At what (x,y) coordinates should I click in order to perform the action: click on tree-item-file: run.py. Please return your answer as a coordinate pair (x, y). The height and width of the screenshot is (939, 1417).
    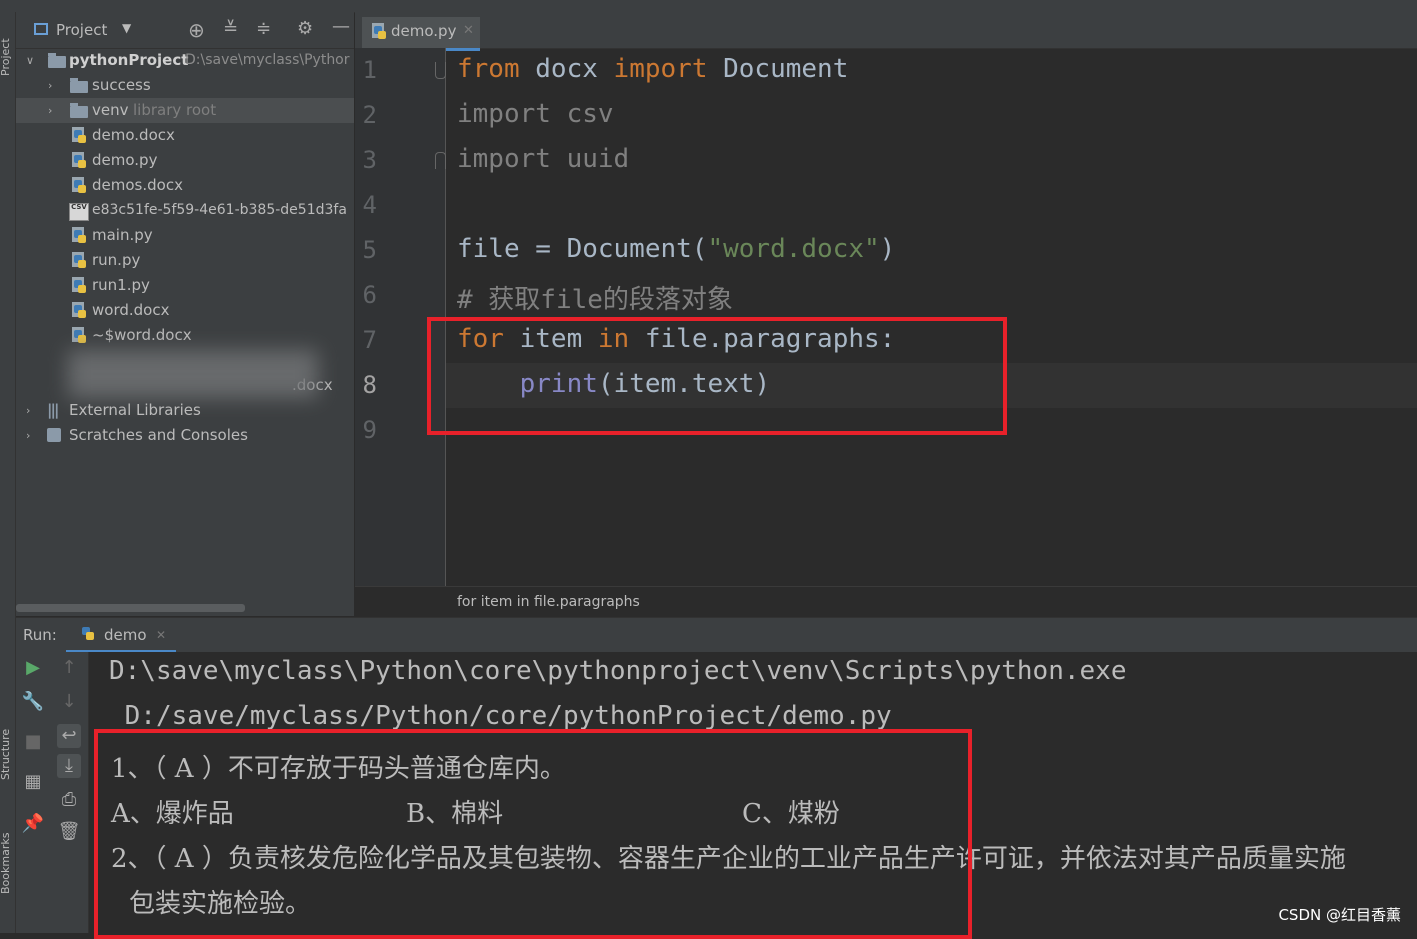
    Looking at the image, I should click on (185, 260).